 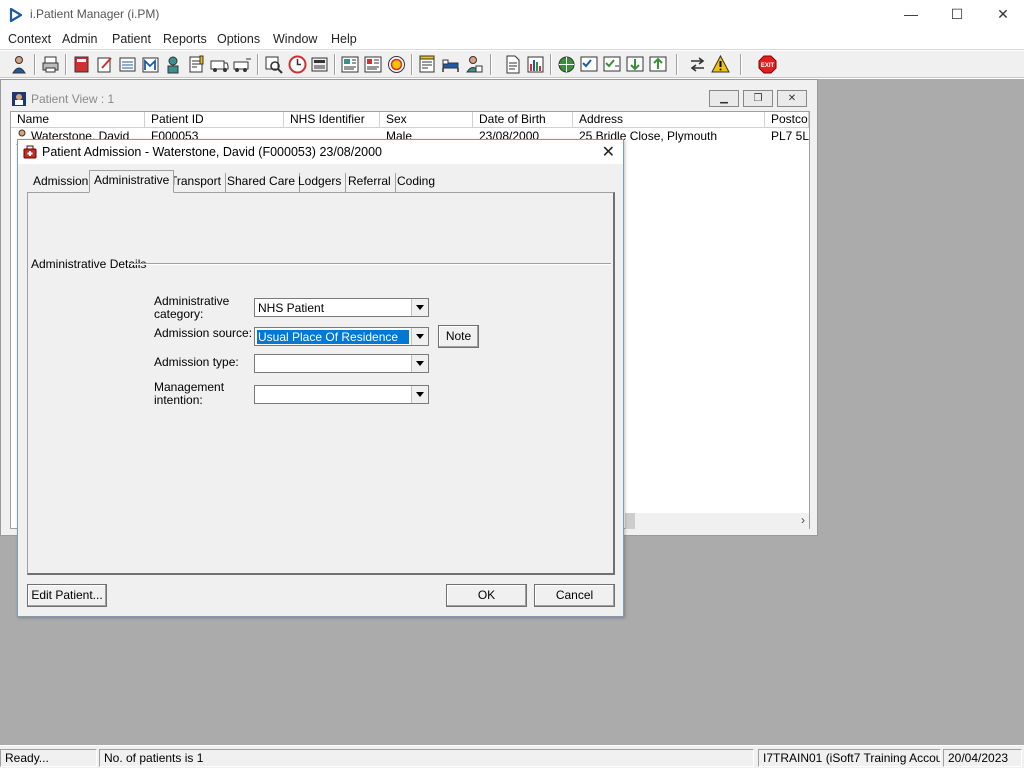 I want to click on letters-icon, so click(x=427, y=64).